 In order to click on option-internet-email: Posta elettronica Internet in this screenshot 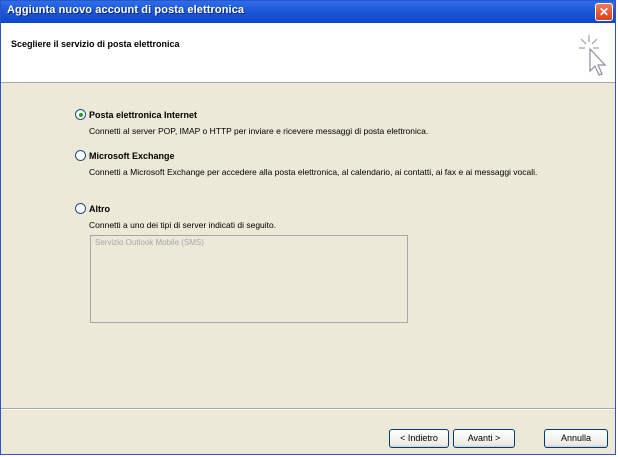, I will do `click(136, 114)`.